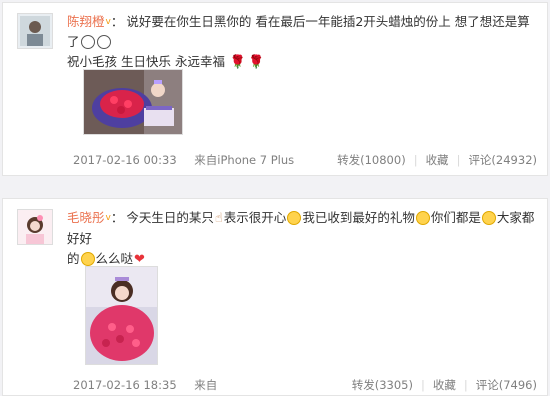 This screenshot has height=396, width=550. I want to click on post-text: 表示很开心, so click(255, 217).